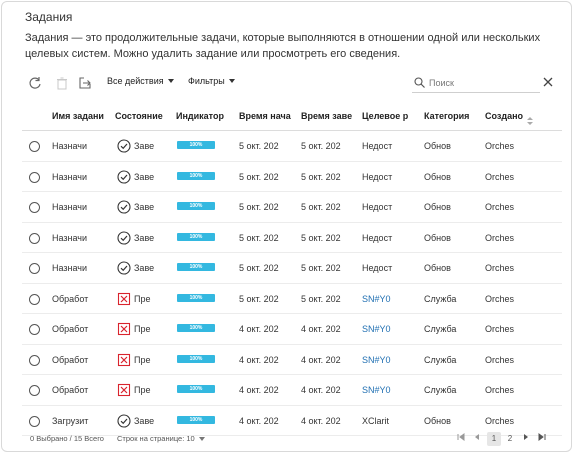 The image size is (574, 454). What do you see at coordinates (530, 121) in the screenshot?
I see `sort-icon` at bounding box center [530, 121].